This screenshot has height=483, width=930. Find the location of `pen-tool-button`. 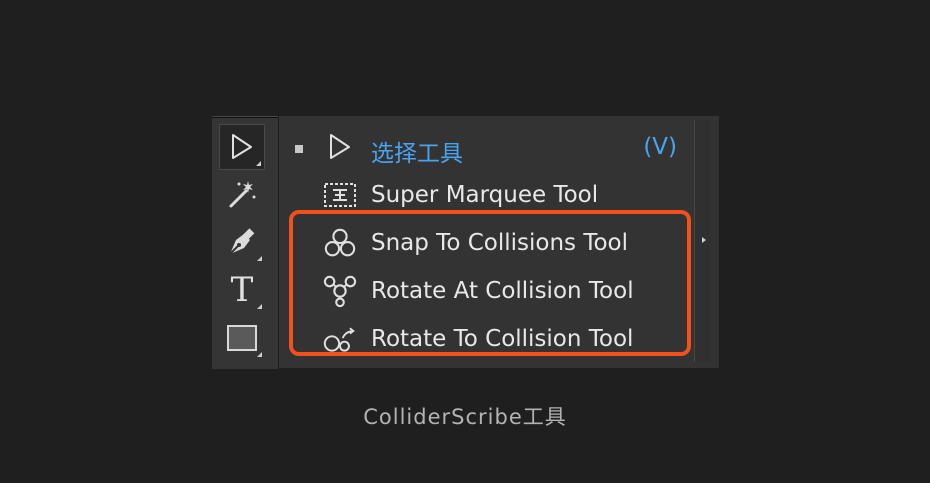

pen-tool-button is located at coordinates (242, 242).